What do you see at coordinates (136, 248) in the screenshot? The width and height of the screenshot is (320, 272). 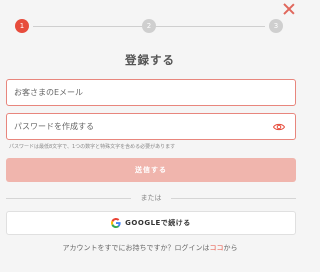 I see `login-prompt-text: アカウントをすでにお持ちですか？ログインは` at bounding box center [136, 248].